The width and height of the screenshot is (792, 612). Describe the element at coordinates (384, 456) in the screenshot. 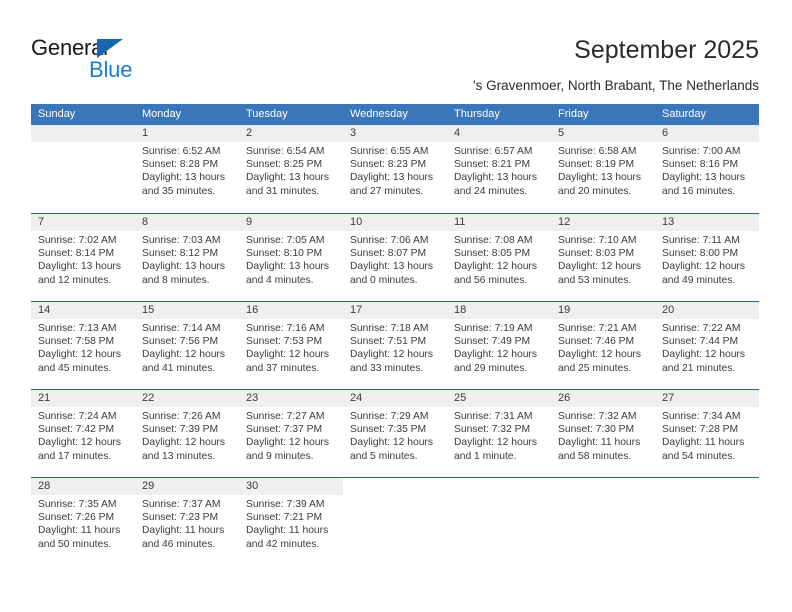

I see `daylight-text-line2: and 5 minutes.` at that location.